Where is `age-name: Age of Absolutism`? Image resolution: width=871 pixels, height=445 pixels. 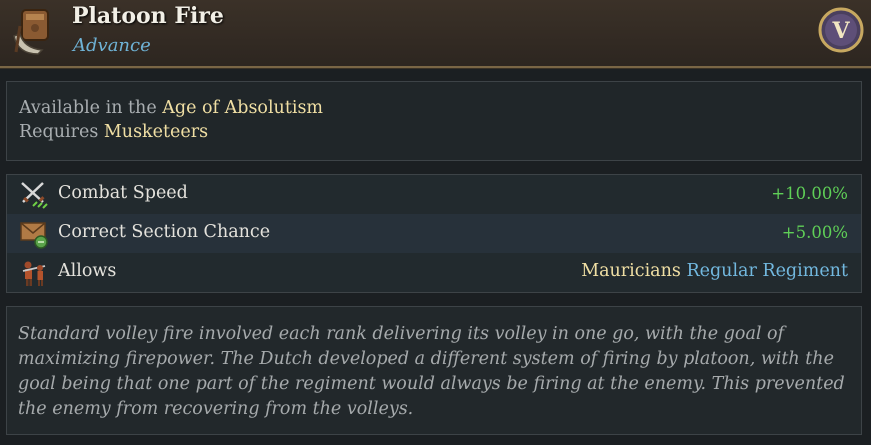
age-name: Age of Absolutism is located at coordinates (243, 108).